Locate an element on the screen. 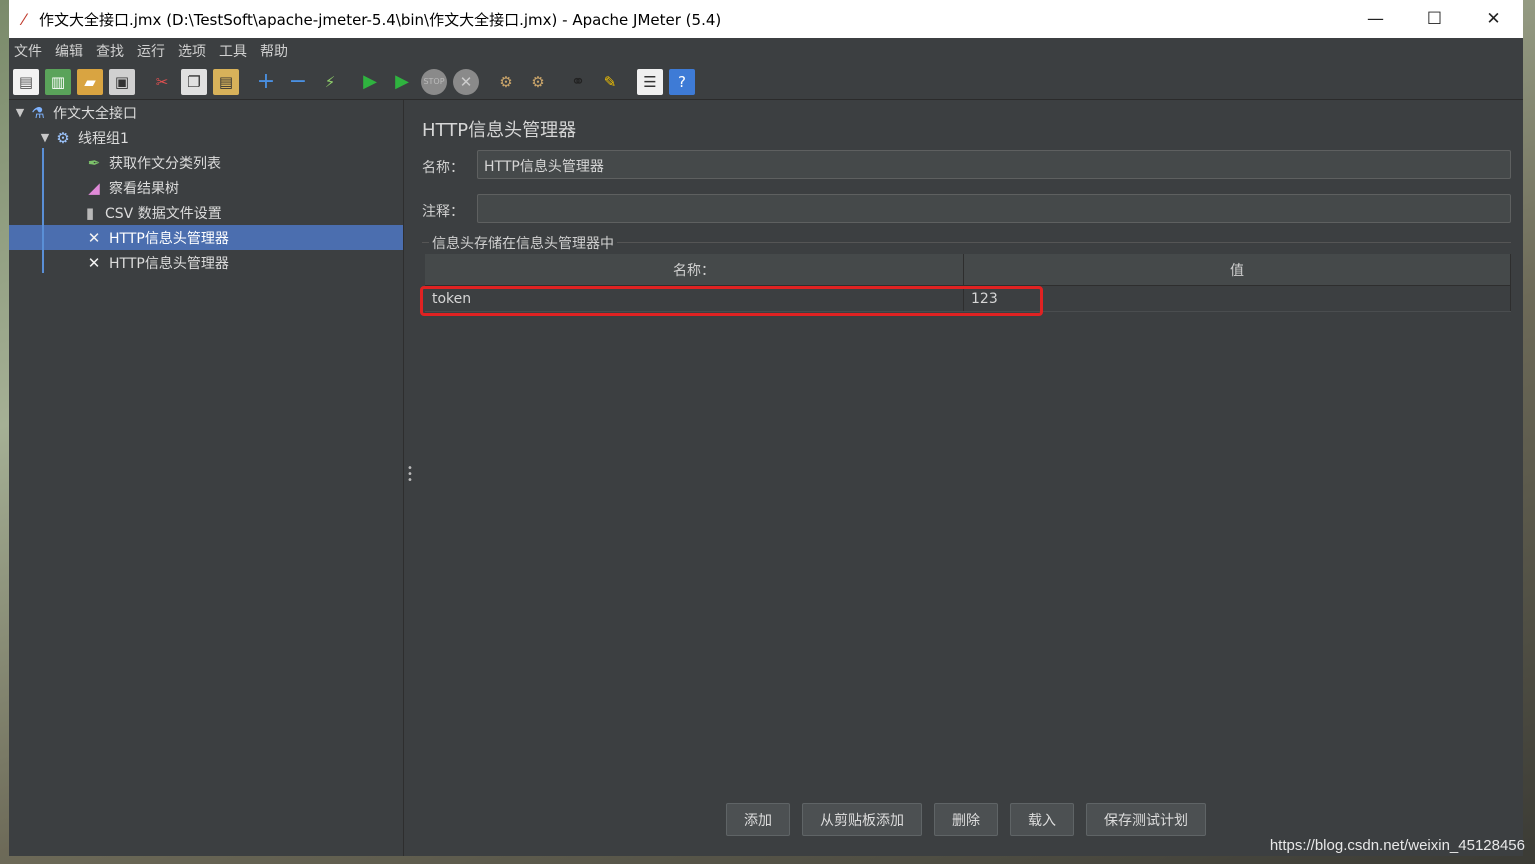 The image size is (1535, 864). panel-title: HTTP信息头管理器 is located at coordinates (499, 130).